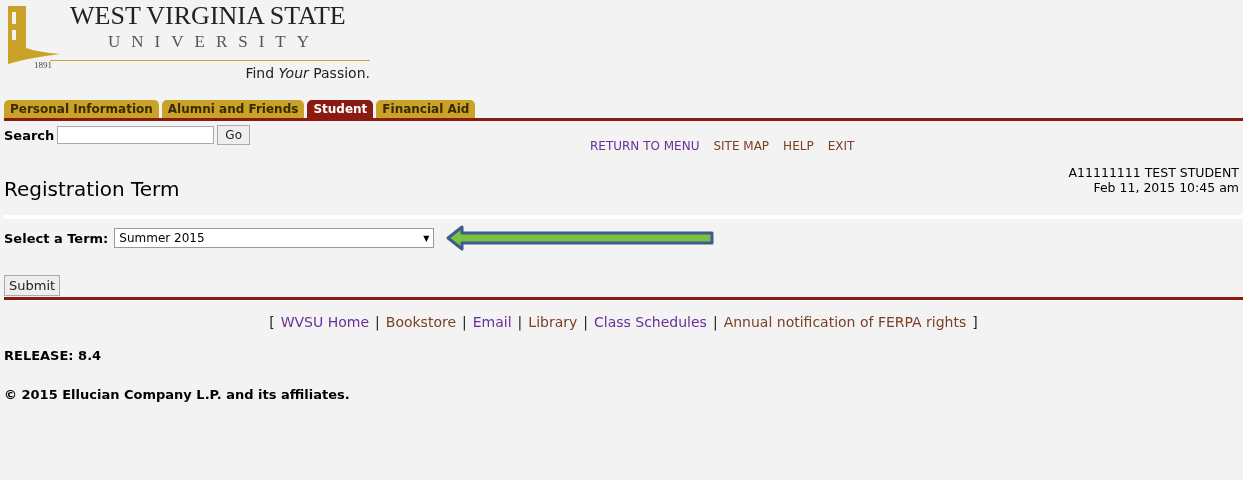 This screenshot has height=480, width=1243. Describe the element at coordinates (845, 322) in the screenshot. I see `footer-link: Annual notification of FERPA rights` at that location.